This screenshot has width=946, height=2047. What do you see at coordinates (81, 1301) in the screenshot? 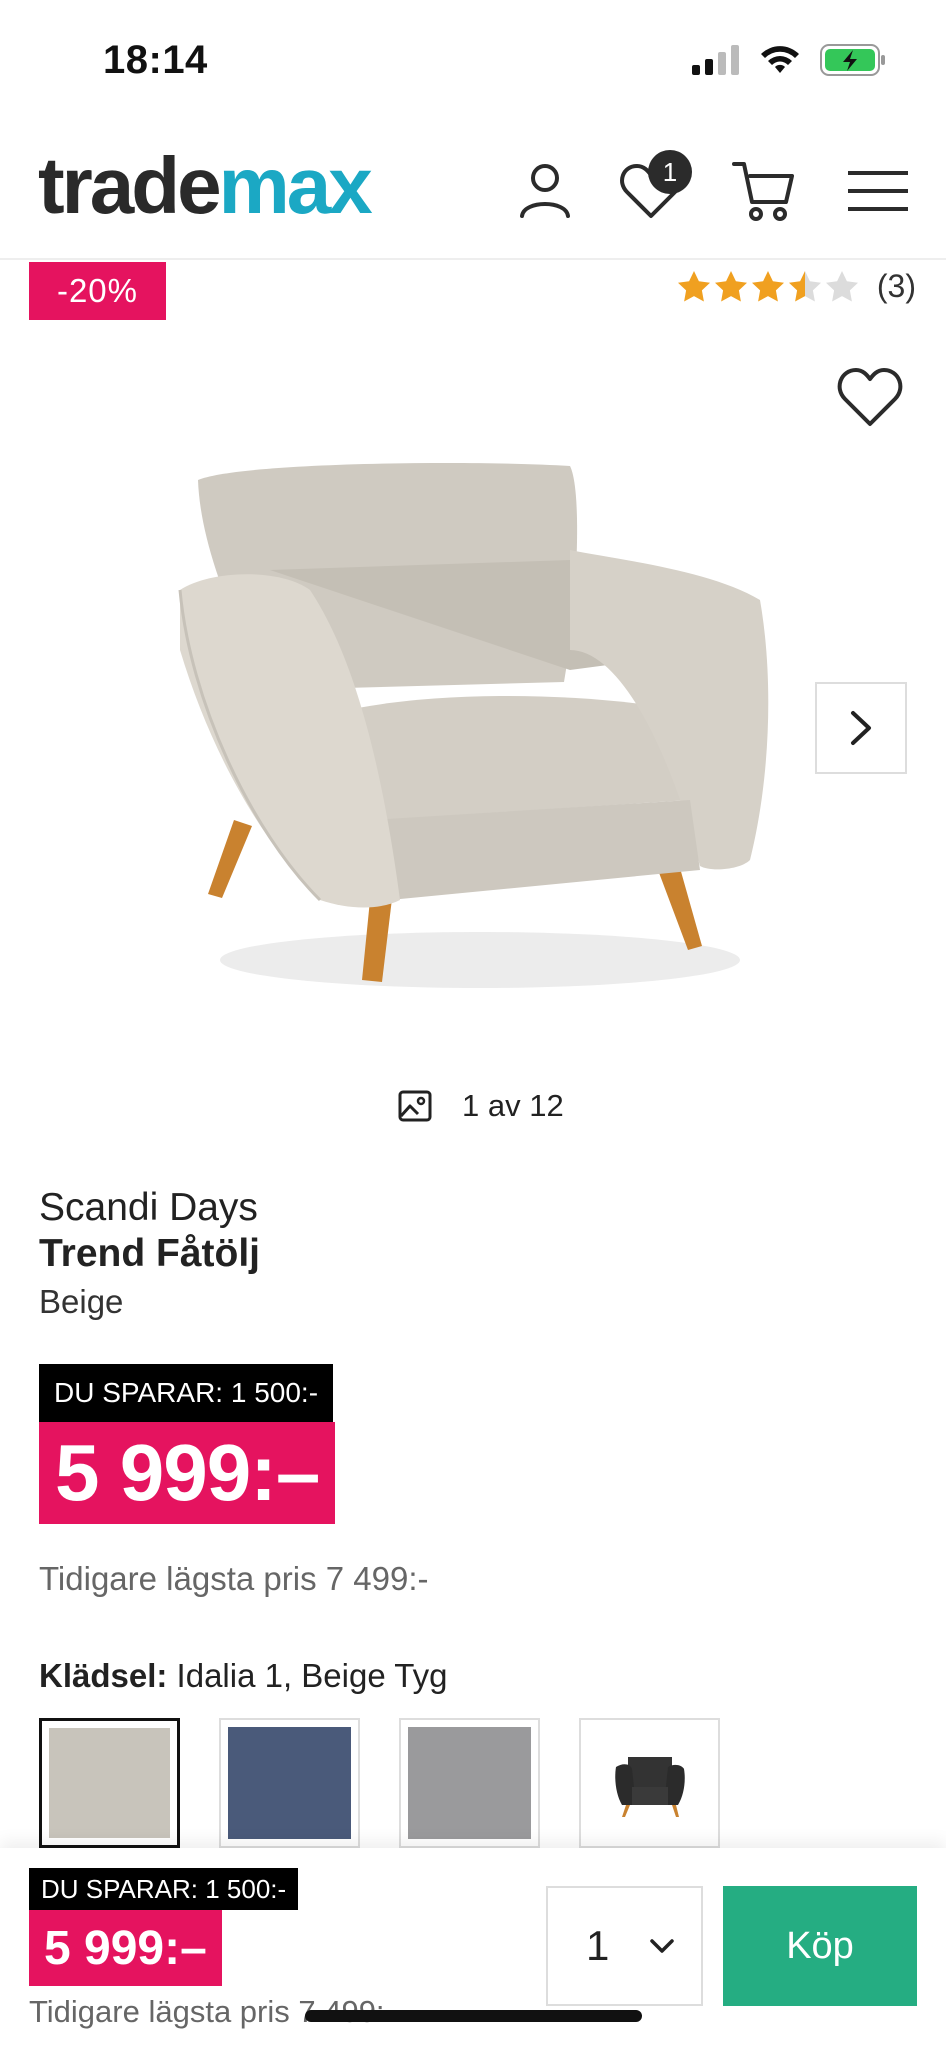
I see `product-color: Beige` at bounding box center [81, 1301].